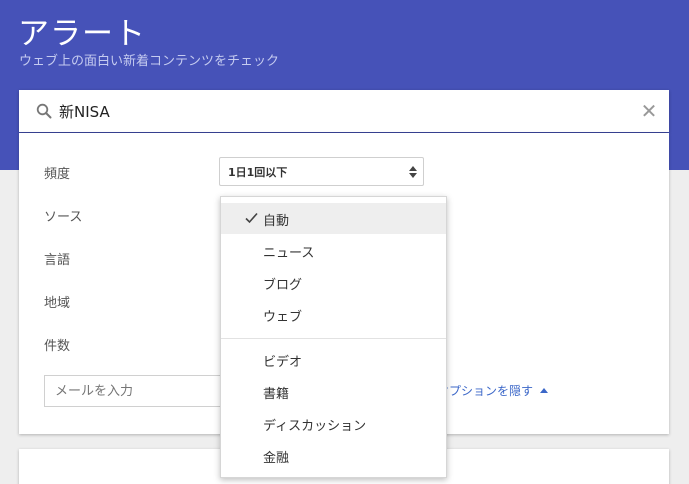 This screenshot has height=484, width=689. What do you see at coordinates (333, 359) in the screenshot?
I see `source-option-video: ビデオ` at bounding box center [333, 359].